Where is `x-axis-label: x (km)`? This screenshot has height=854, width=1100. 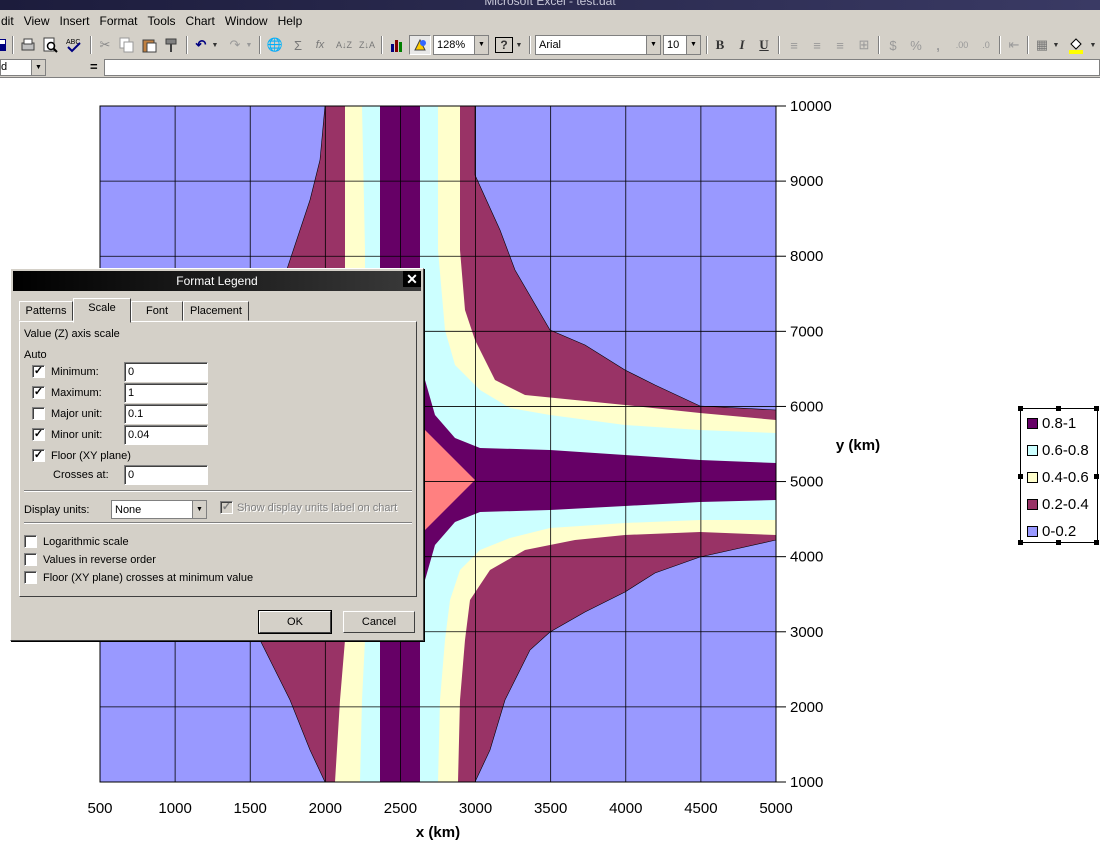 x-axis-label: x (km) is located at coordinates (438, 832).